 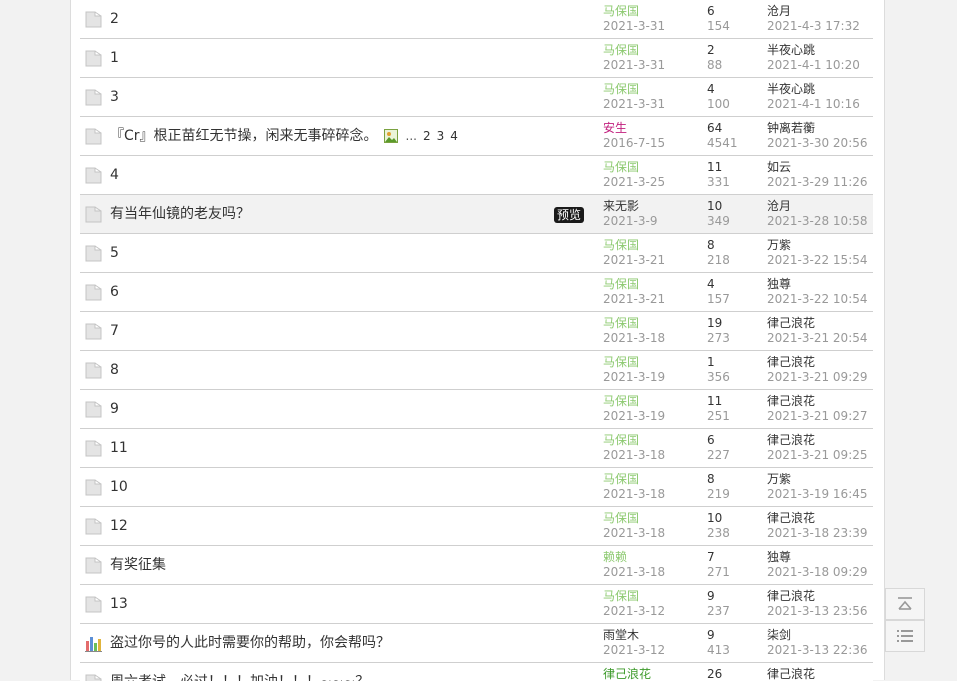 I want to click on thread-title: 13, so click(x=119, y=604).